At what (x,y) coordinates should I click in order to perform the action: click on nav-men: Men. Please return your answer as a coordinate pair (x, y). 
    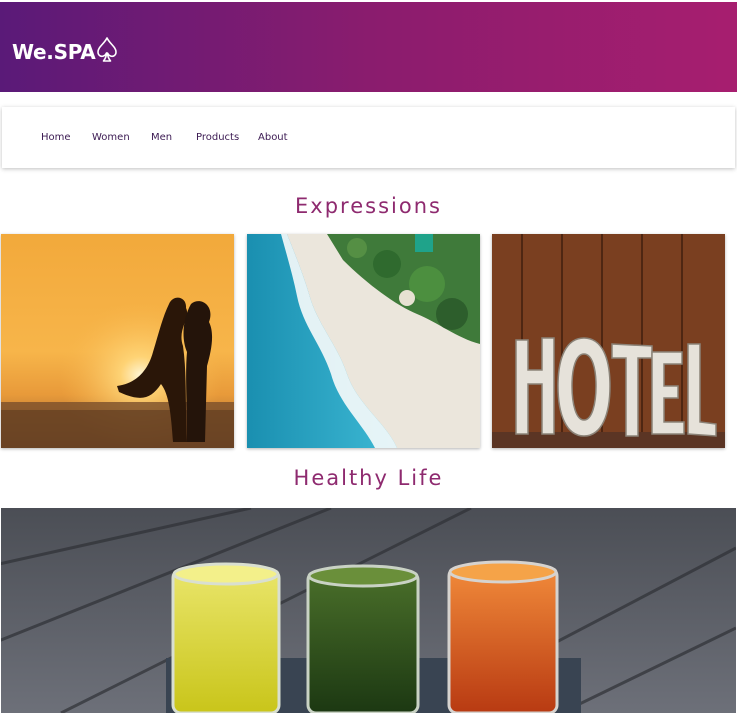
    Looking at the image, I should click on (161, 137).